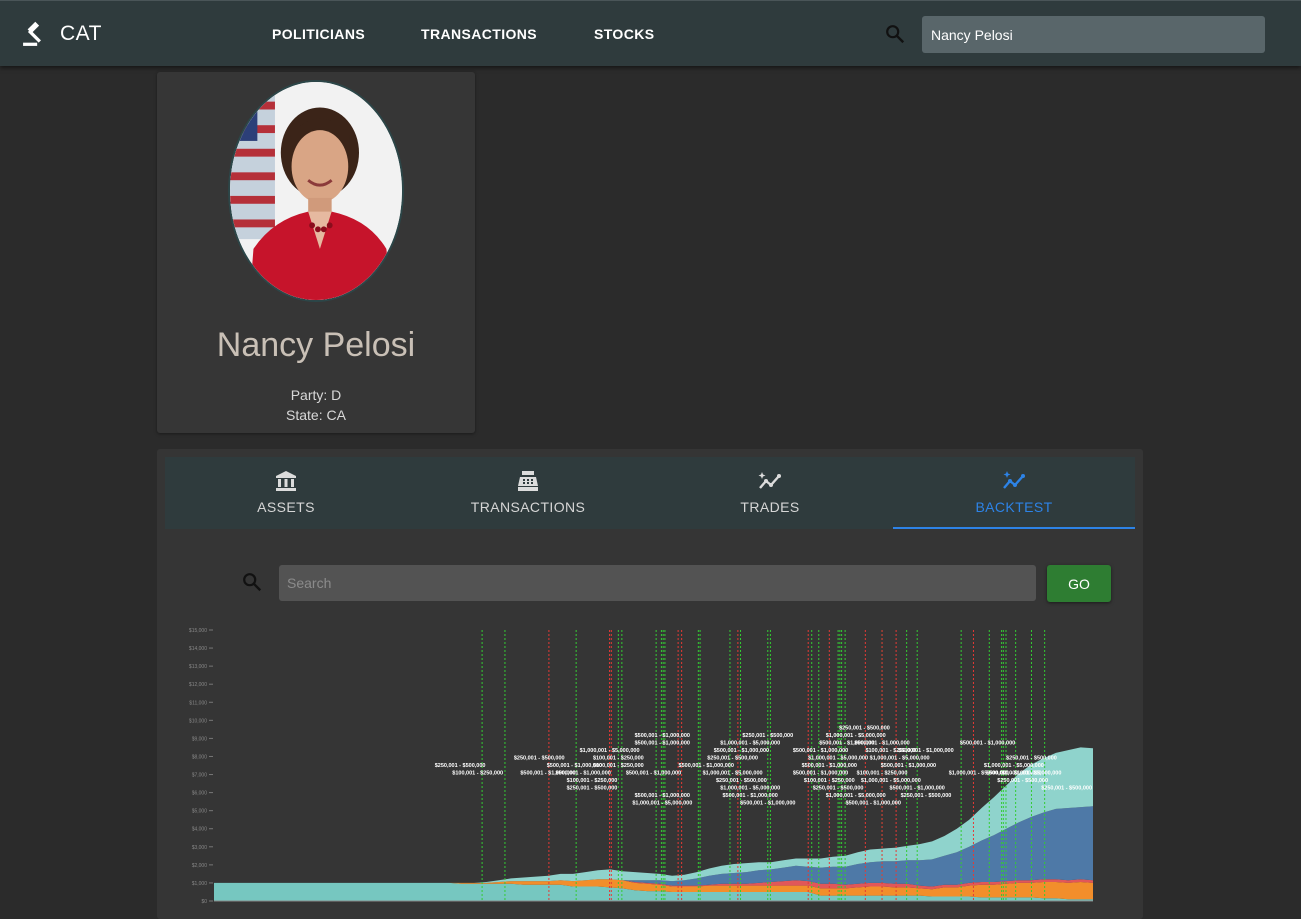  What do you see at coordinates (198, 703) in the screenshot?
I see `y-tick-label: $11,000` at bounding box center [198, 703].